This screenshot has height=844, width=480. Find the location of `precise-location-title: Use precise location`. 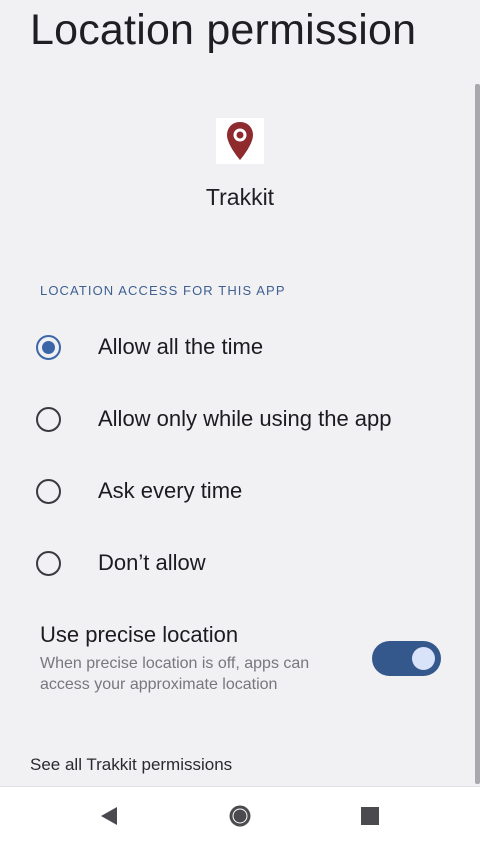

precise-location-title: Use precise location is located at coordinates (139, 634).